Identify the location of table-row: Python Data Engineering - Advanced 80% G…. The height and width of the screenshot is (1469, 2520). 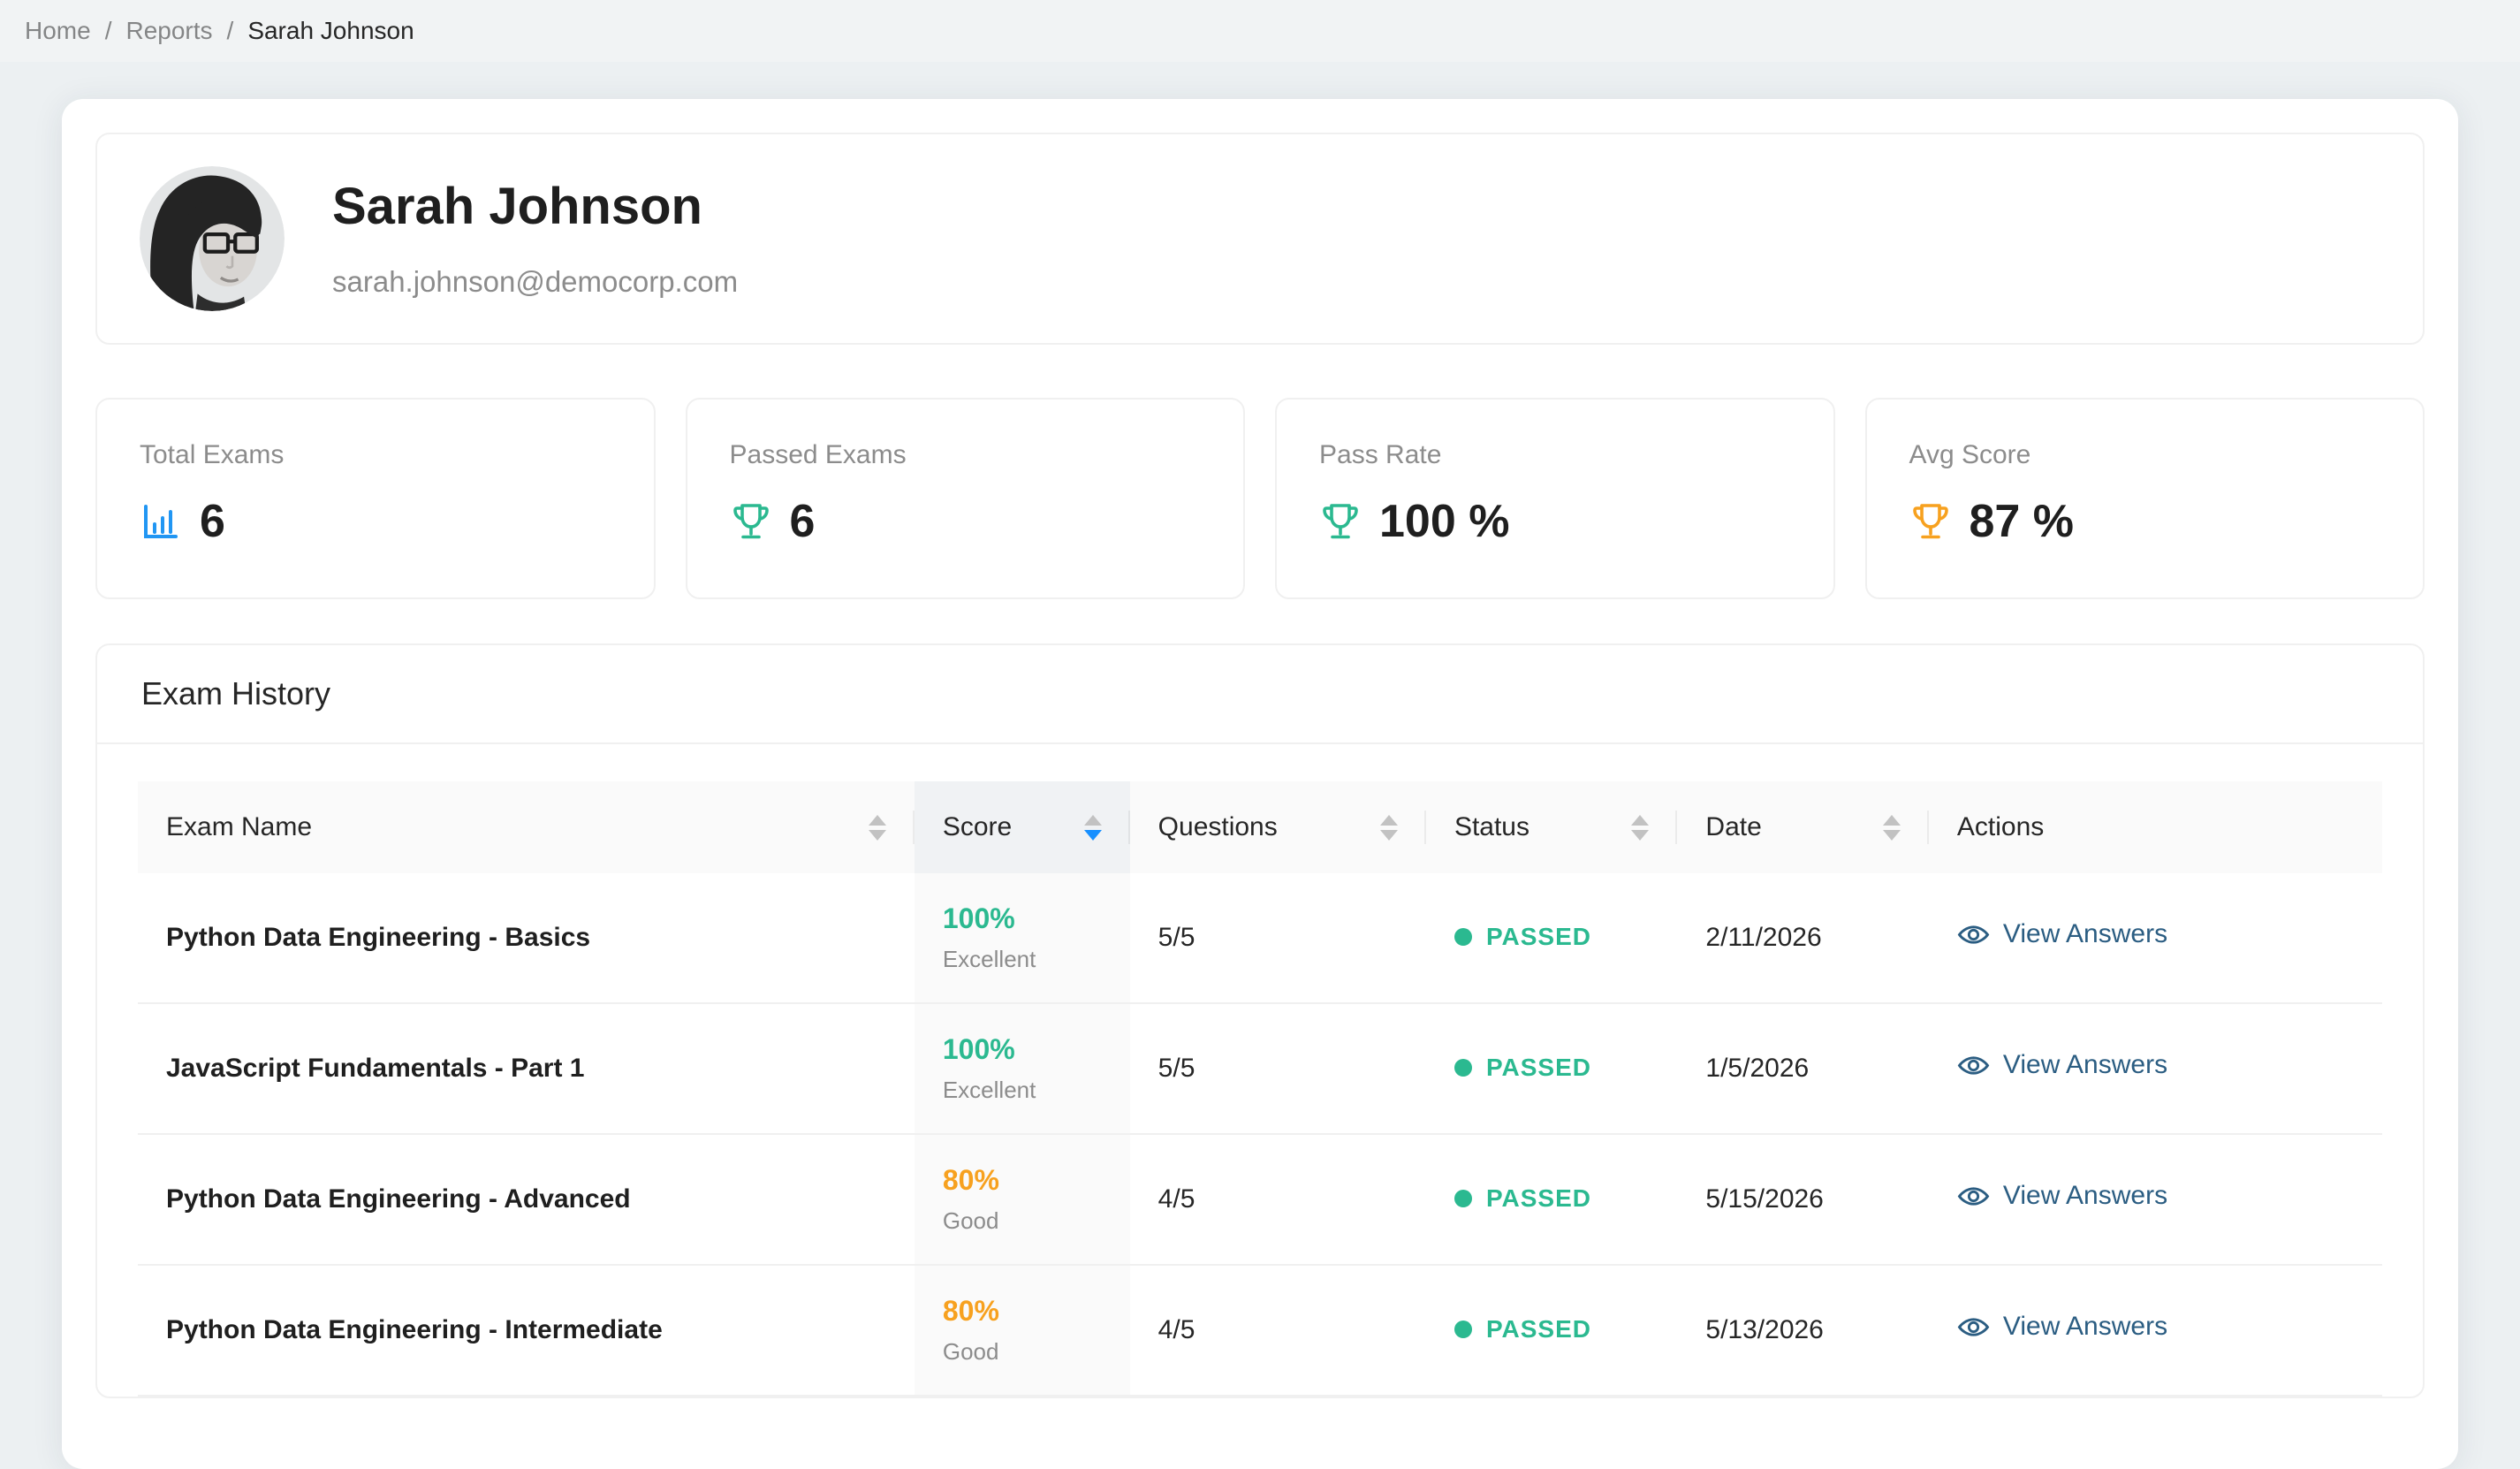
(1260, 1200).